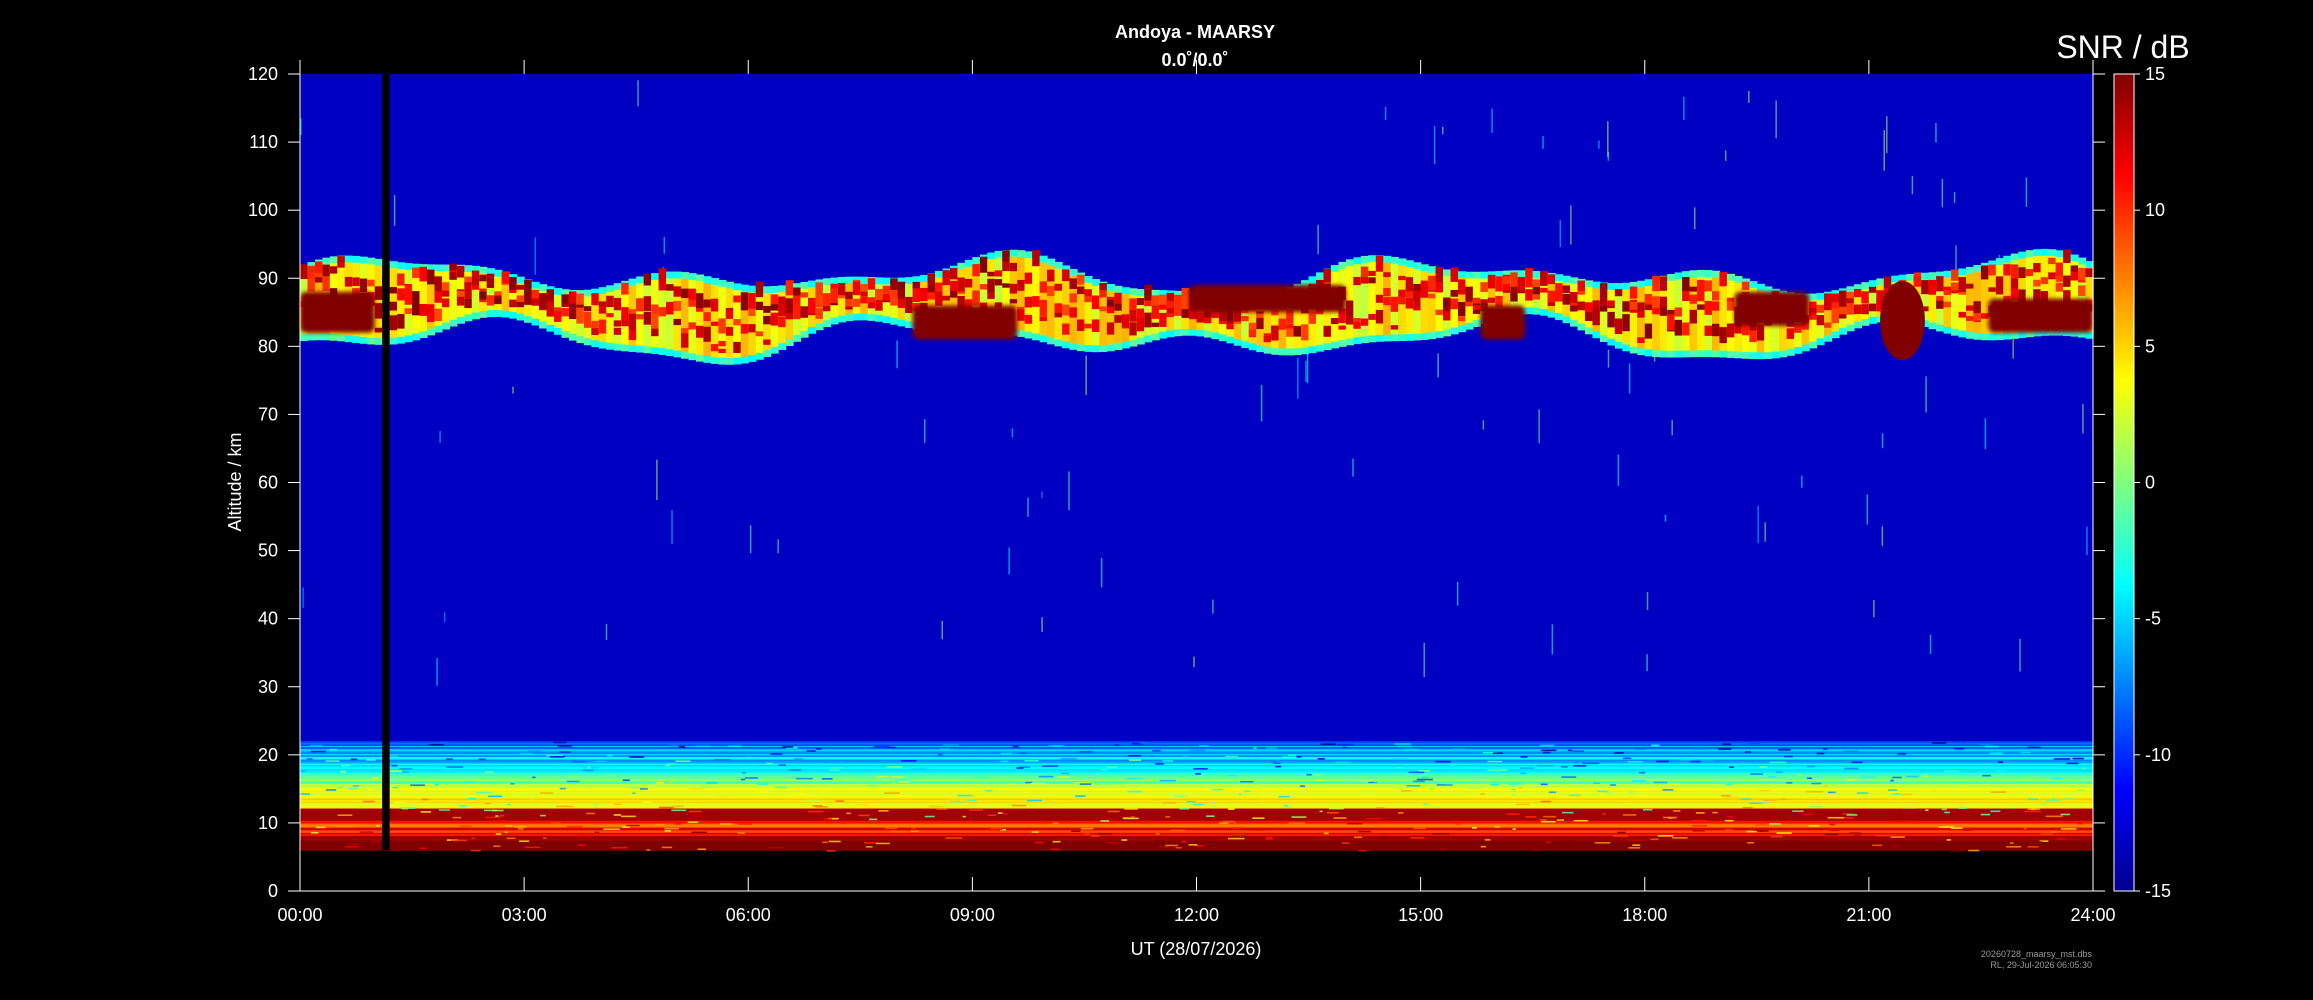 This screenshot has width=2313, height=1000. What do you see at coordinates (263, 74) in the screenshot?
I see `y-tick-label: 120` at bounding box center [263, 74].